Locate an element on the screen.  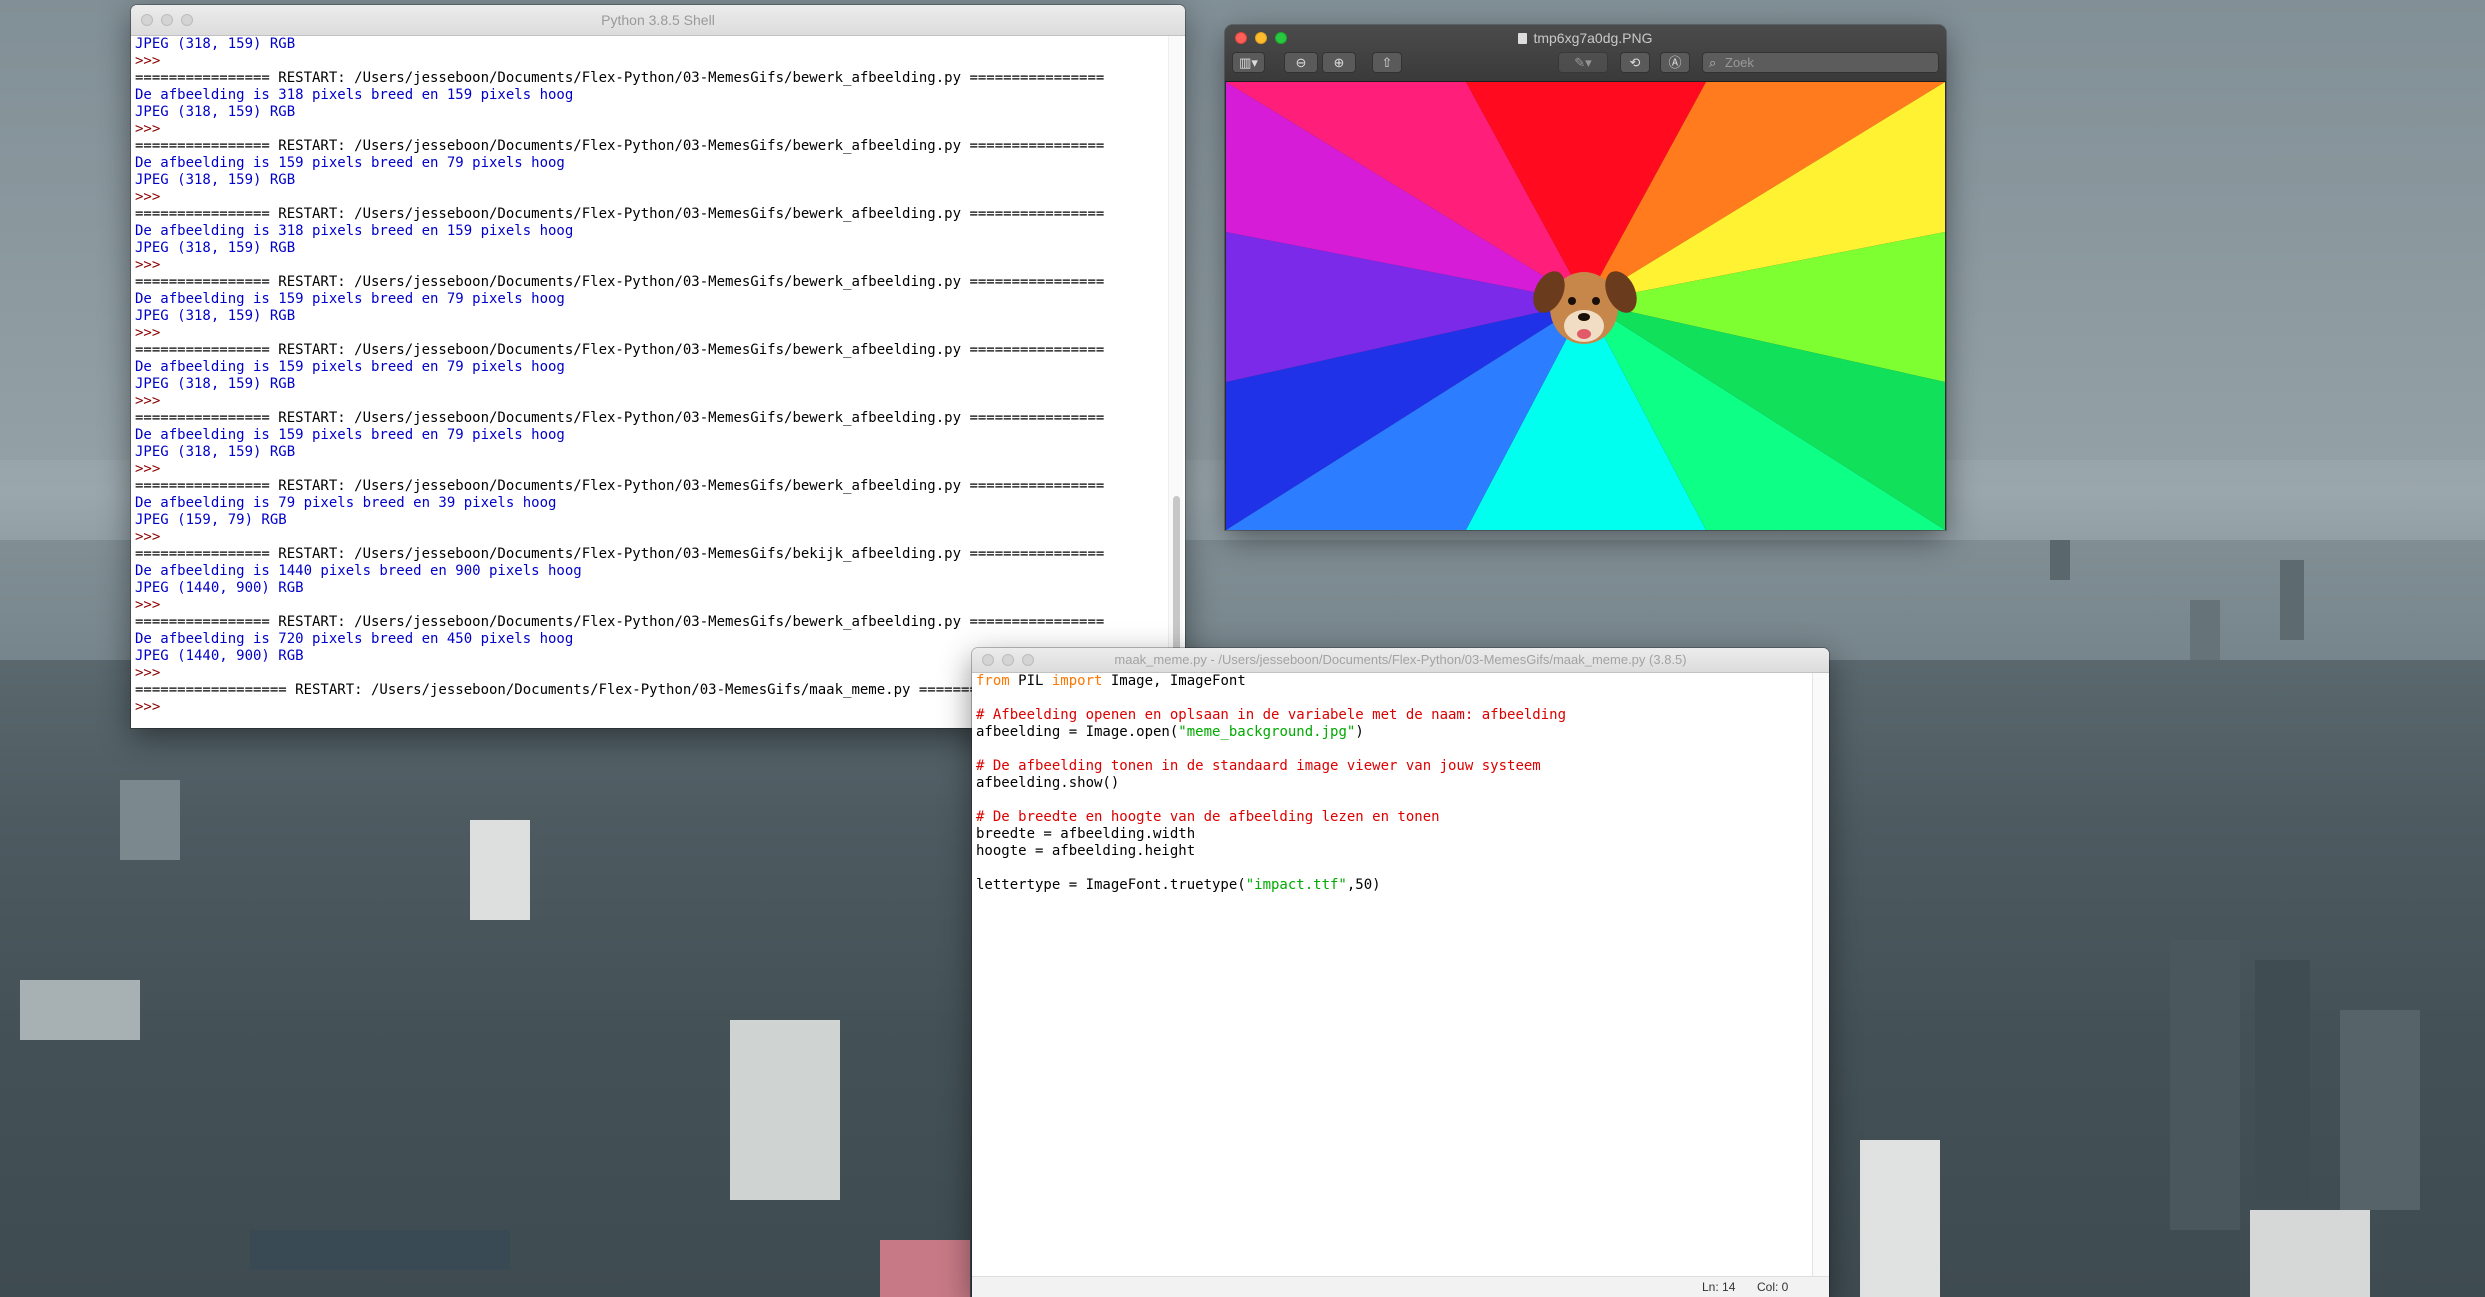
share-icon: ⇧ is located at coordinates (1387, 62).